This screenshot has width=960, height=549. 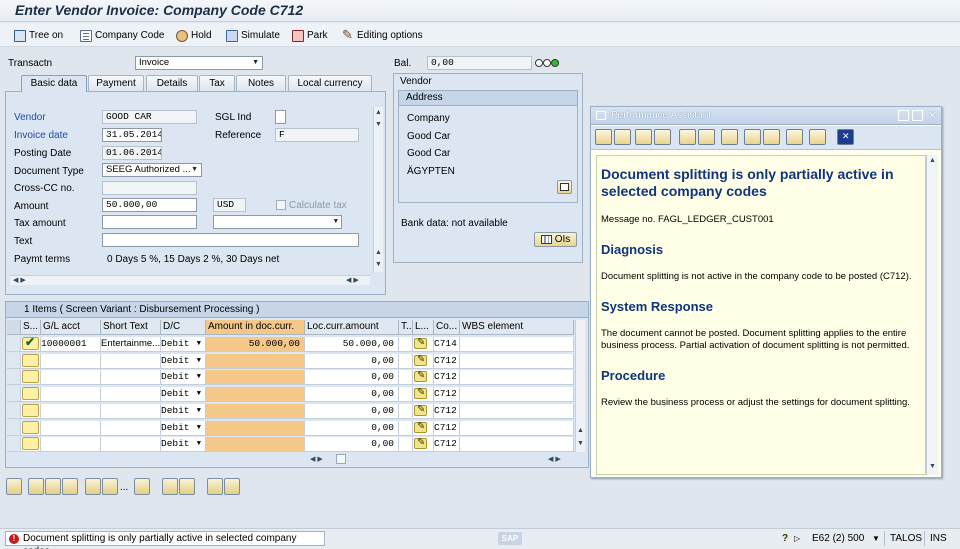 I want to click on grid-sort-button, so click(x=215, y=486).